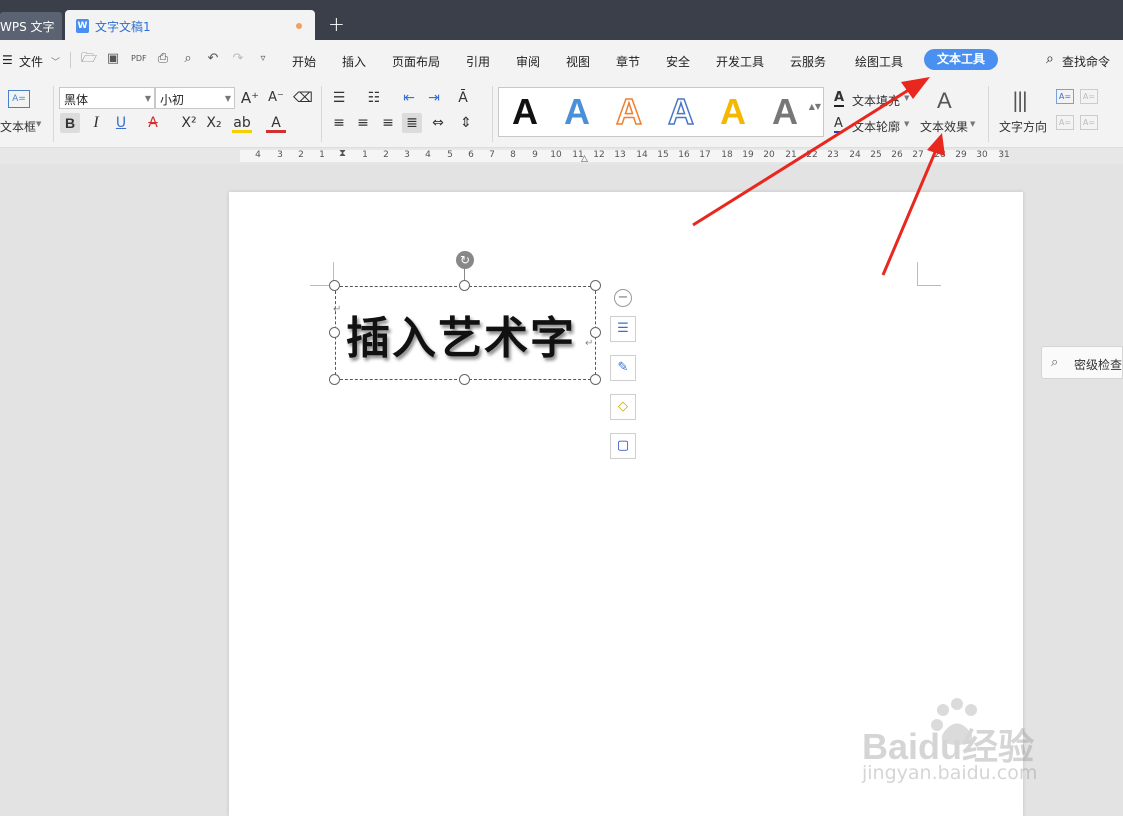  I want to click on menu-developer: 开发工具, so click(740, 61).